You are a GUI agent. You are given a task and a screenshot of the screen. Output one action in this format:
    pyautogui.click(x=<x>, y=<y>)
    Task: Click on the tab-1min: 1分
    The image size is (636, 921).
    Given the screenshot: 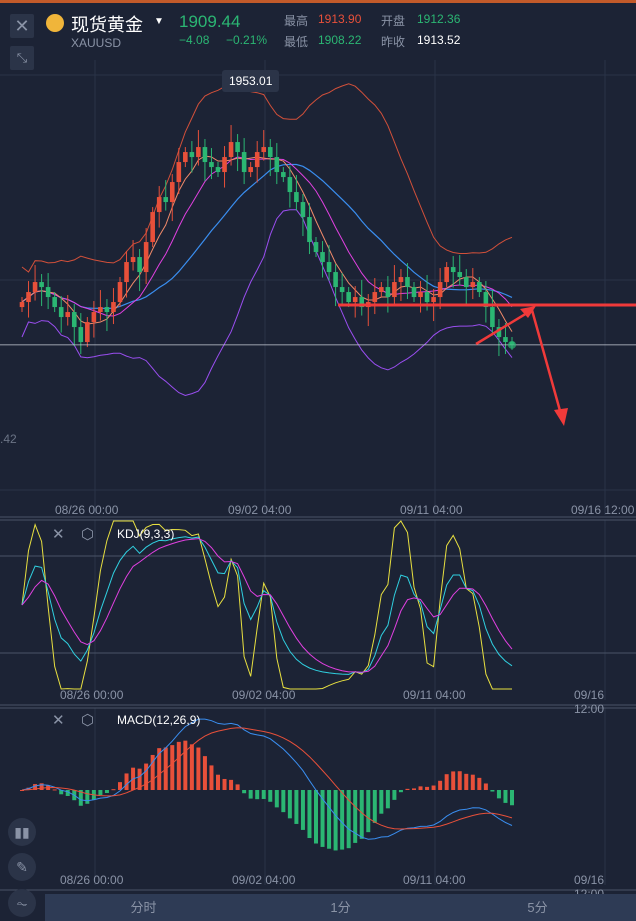 What is the action you would take?
    pyautogui.click(x=340, y=907)
    